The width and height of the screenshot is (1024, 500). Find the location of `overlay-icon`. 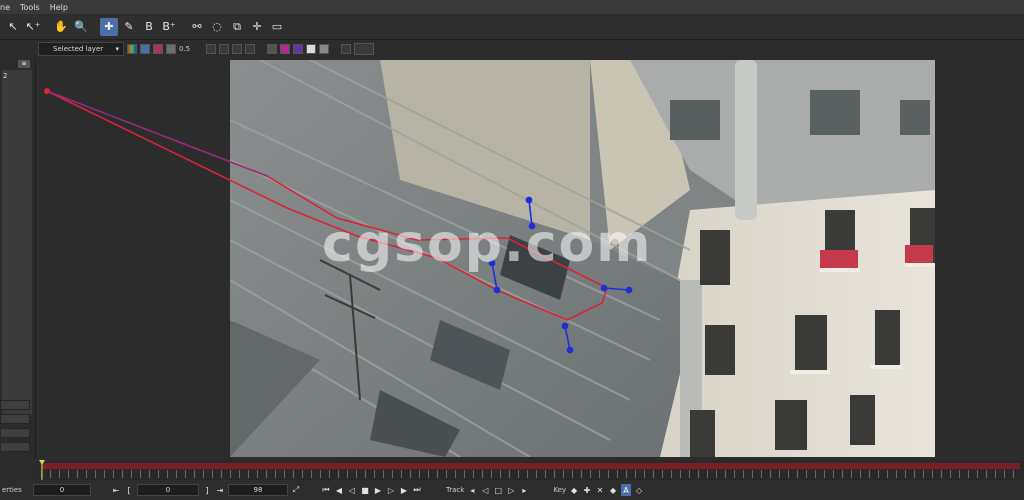

overlay-icon is located at coordinates (171, 49).